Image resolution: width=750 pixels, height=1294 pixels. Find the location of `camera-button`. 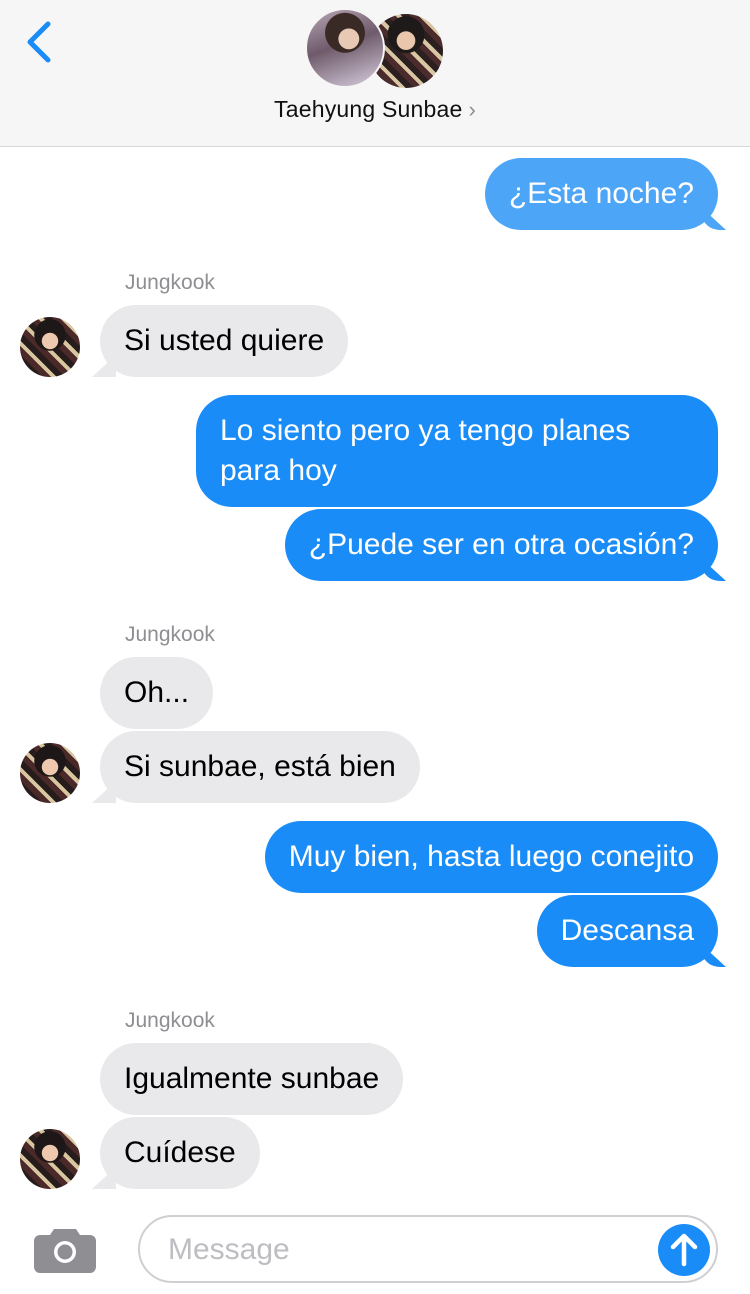

camera-button is located at coordinates (65, 1249).